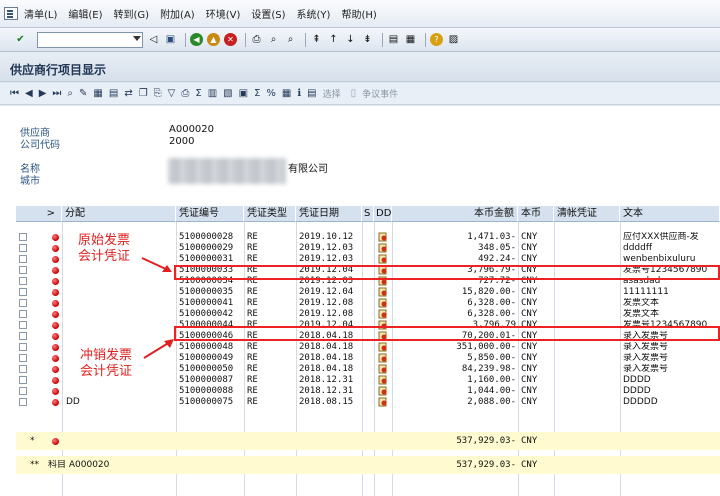 The height and width of the screenshot is (496, 720). Describe the element at coordinates (158, 93) in the screenshot. I see `attach-icon: ⎘` at that location.